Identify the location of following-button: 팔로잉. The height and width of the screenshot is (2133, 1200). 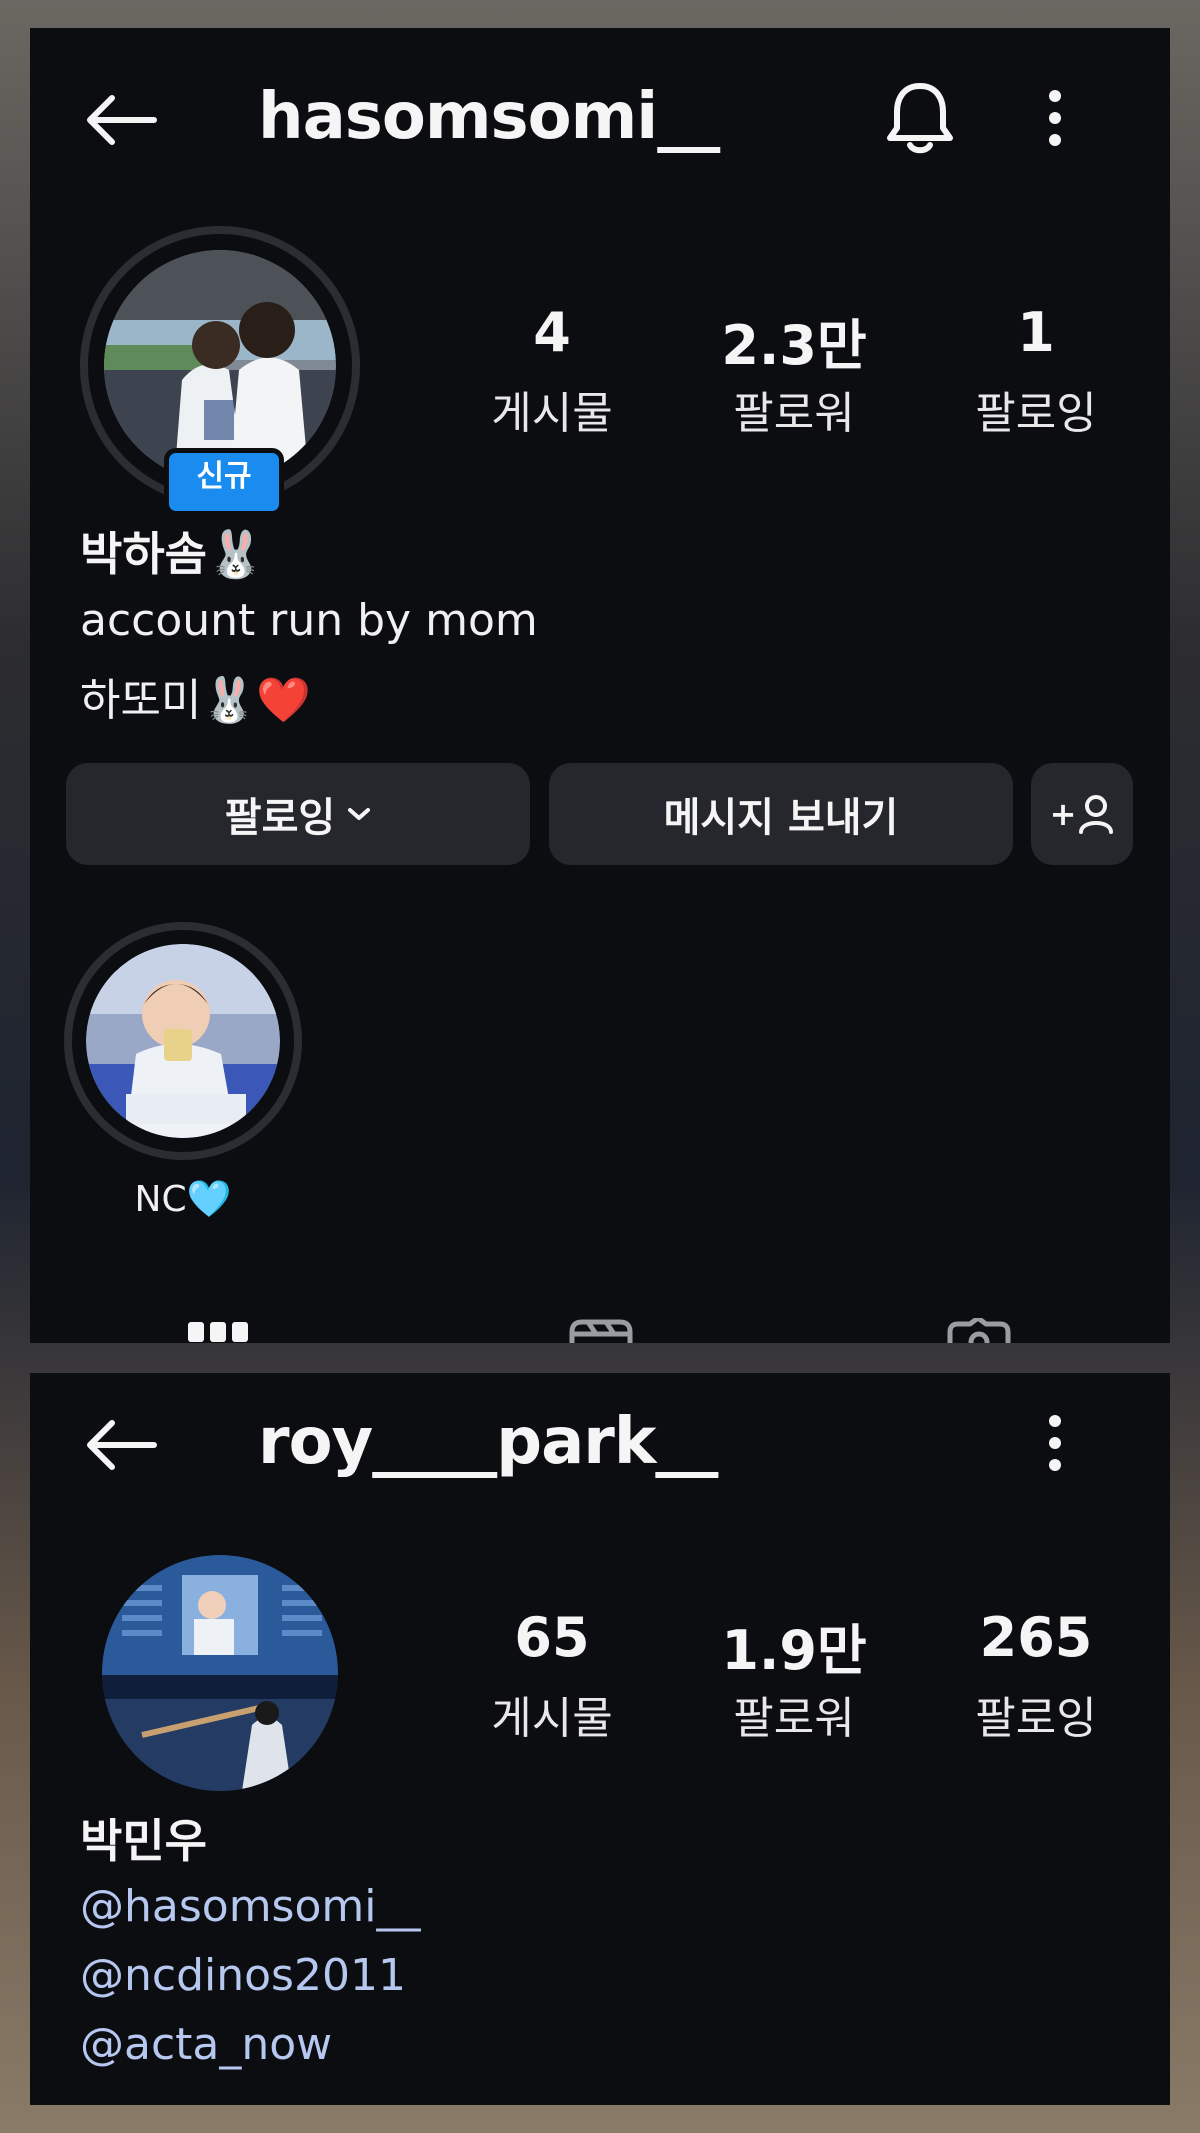
(298, 814).